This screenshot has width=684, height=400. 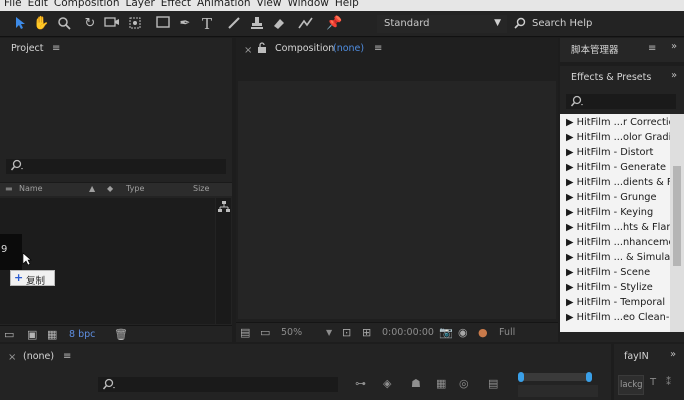 I want to click on selection-tool-icon, so click(x=20, y=24).